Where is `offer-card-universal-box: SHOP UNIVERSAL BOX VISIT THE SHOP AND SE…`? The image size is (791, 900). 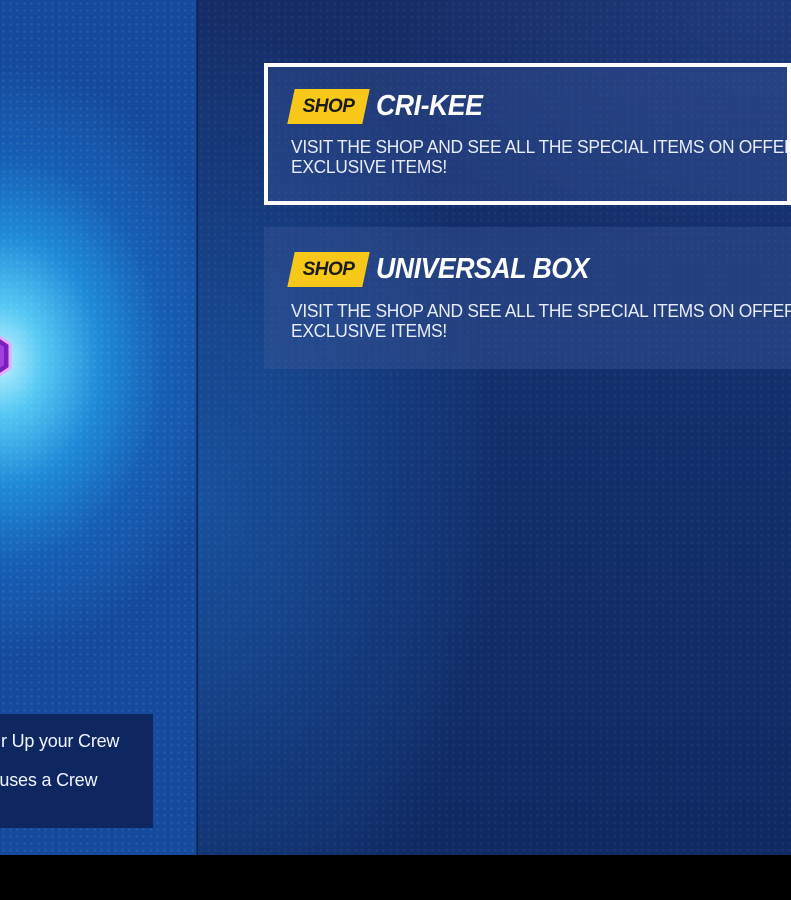 offer-card-universal-box: SHOP UNIVERSAL BOX VISIT THE SHOP AND SE… is located at coordinates (527, 298).